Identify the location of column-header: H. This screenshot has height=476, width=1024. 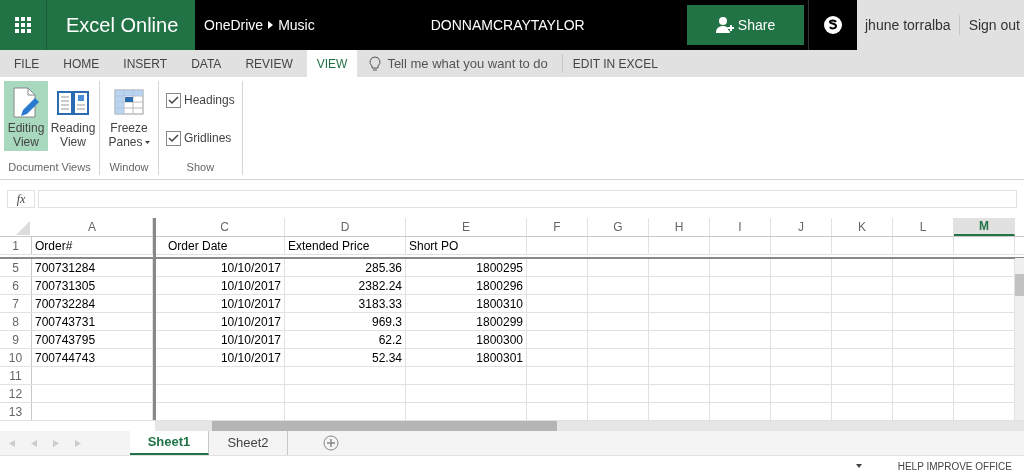
(679, 227).